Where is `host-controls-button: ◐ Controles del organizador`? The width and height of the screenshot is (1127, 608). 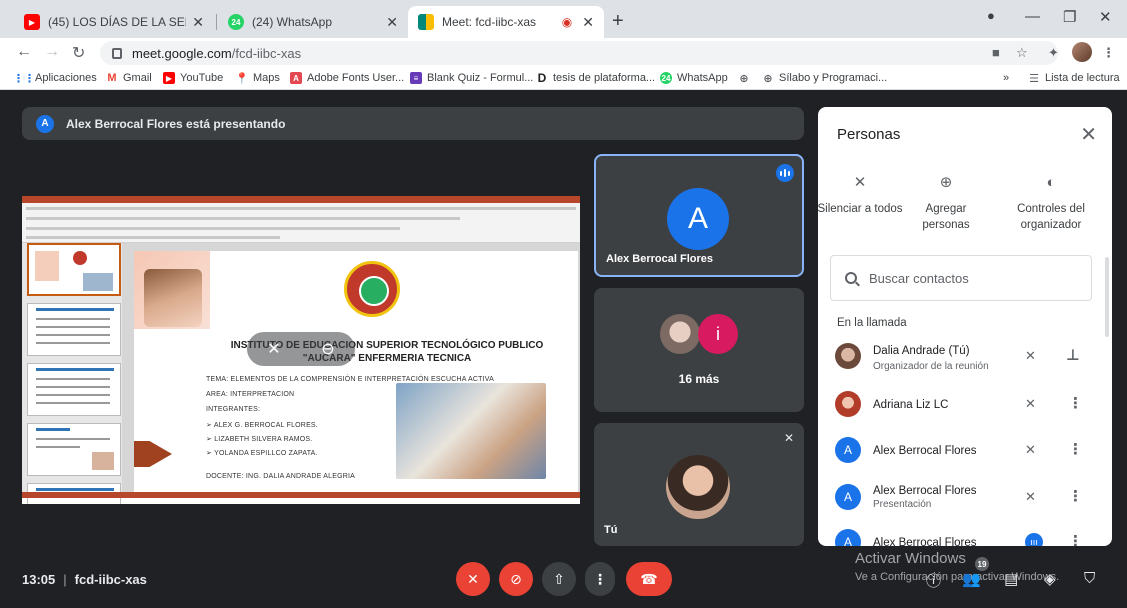 host-controls-button: ◐ Controles del organizador is located at coordinates (1051, 204).